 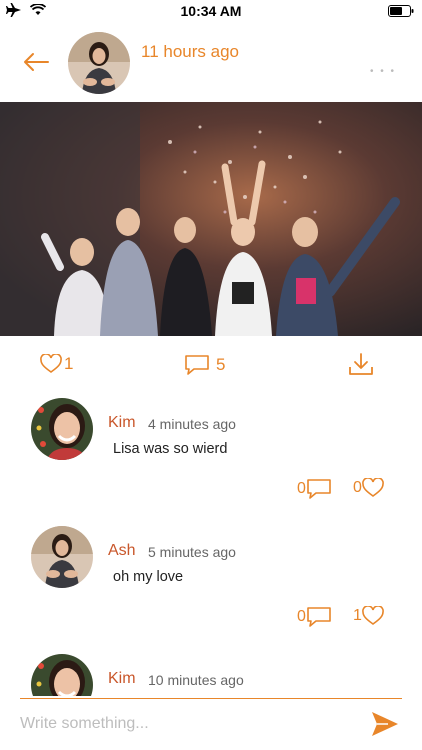 I want to click on comment-like-count: 1, so click(x=357, y=615).